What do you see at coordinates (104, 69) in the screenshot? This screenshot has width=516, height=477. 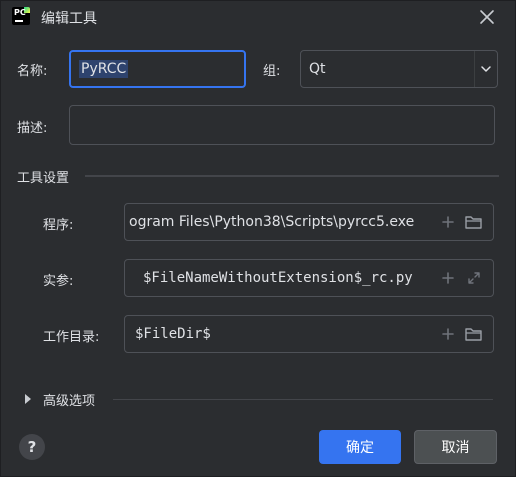 I see `name-input-value: PyRCC` at bounding box center [104, 69].